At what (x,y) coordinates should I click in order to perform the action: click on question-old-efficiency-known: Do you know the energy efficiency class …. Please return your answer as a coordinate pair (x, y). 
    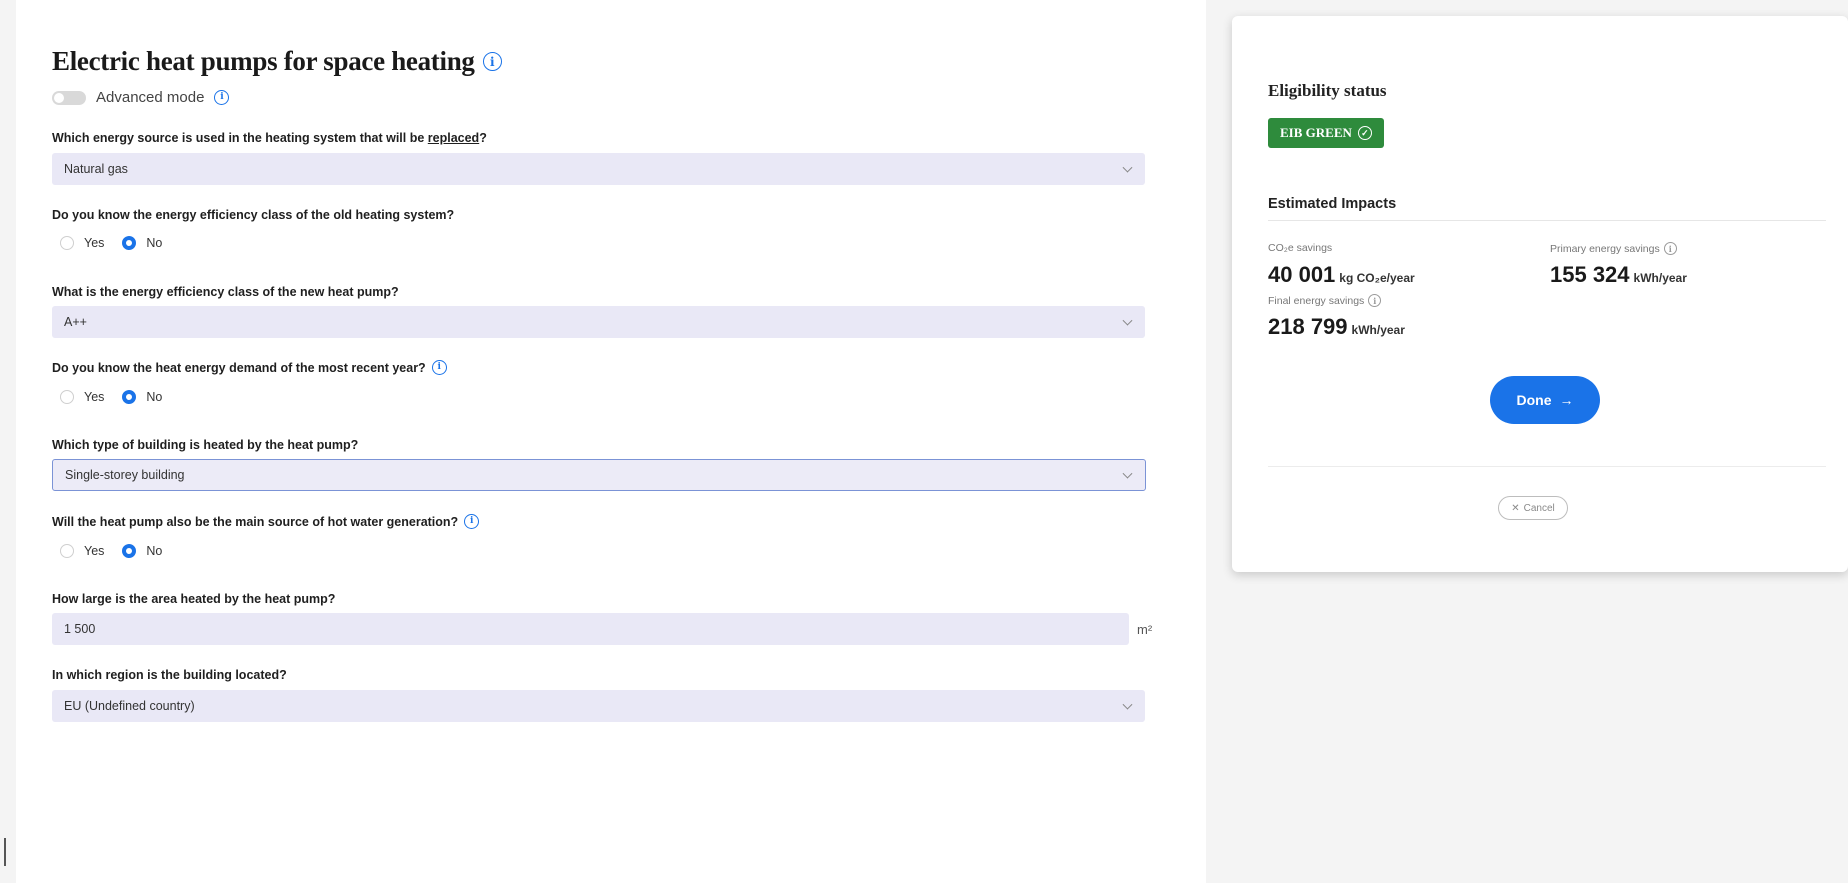
    Looking at the image, I should click on (253, 215).